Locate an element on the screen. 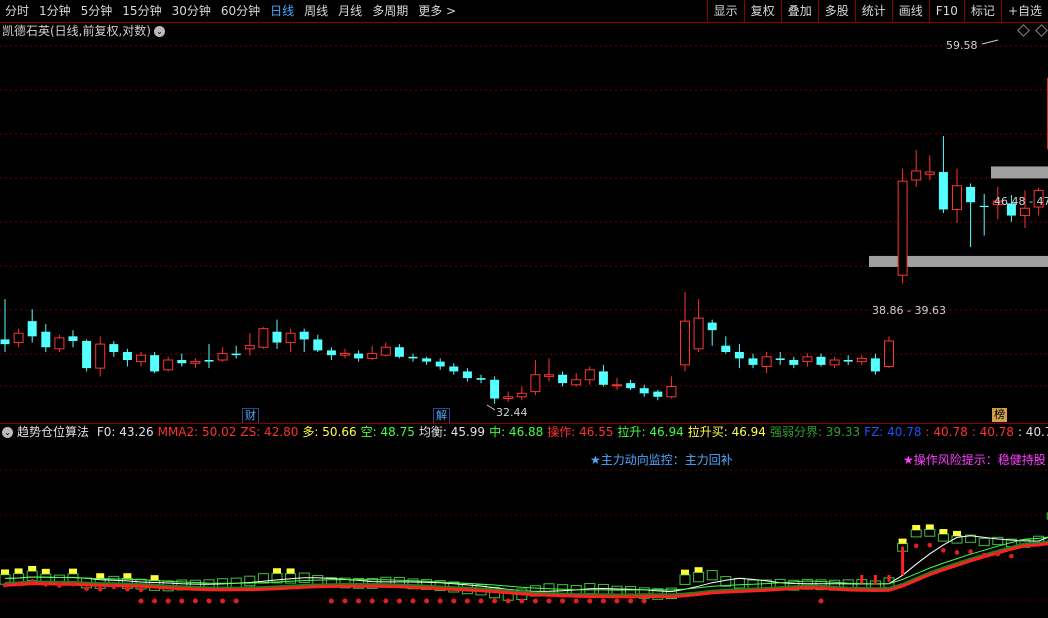 The image size is (1048, 618). indicator-value-8: 拉升: 46.94 is located at coordinates (650, 432).